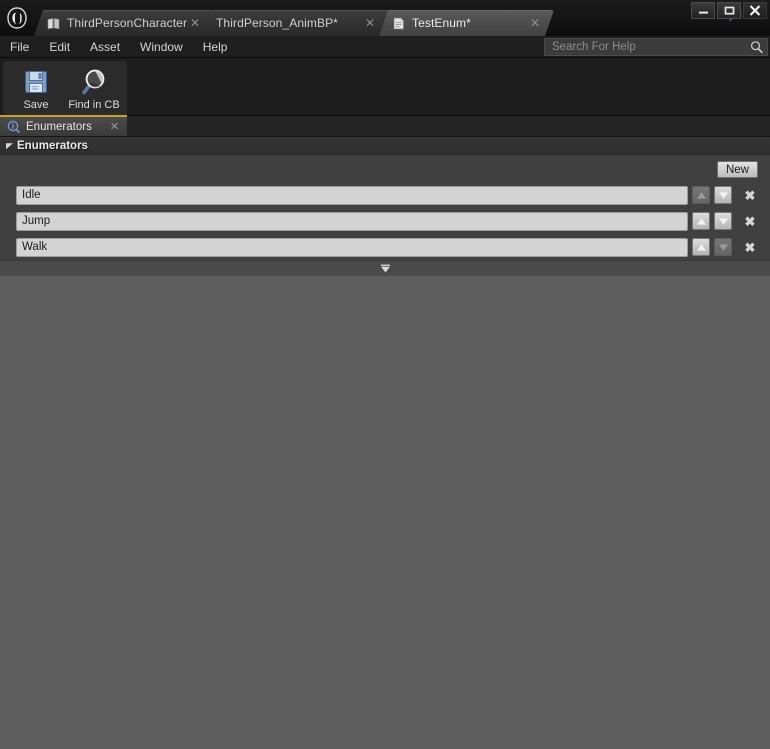 The height and width of the screenshot is (749, 770). I want to click on asset-toolbar: Save Find in CB, so click(385, 87).